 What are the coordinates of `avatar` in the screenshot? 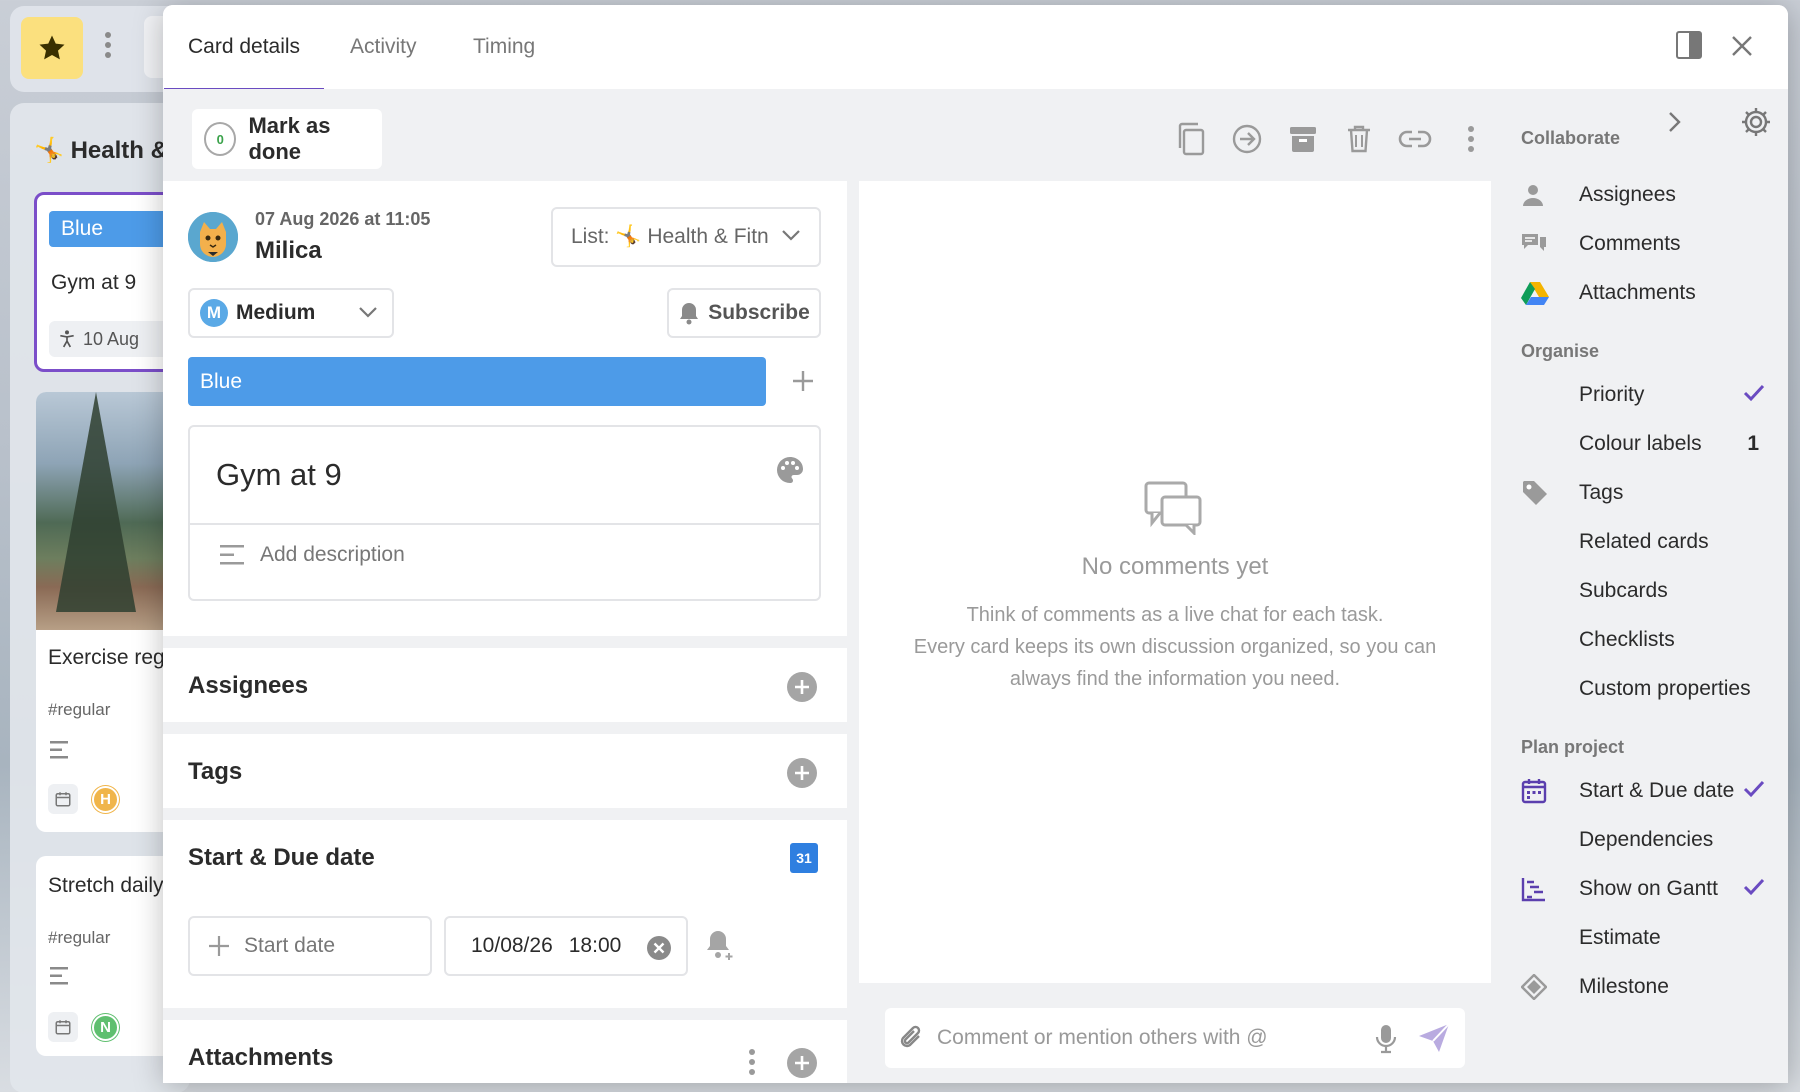 It's located at (213, 237).